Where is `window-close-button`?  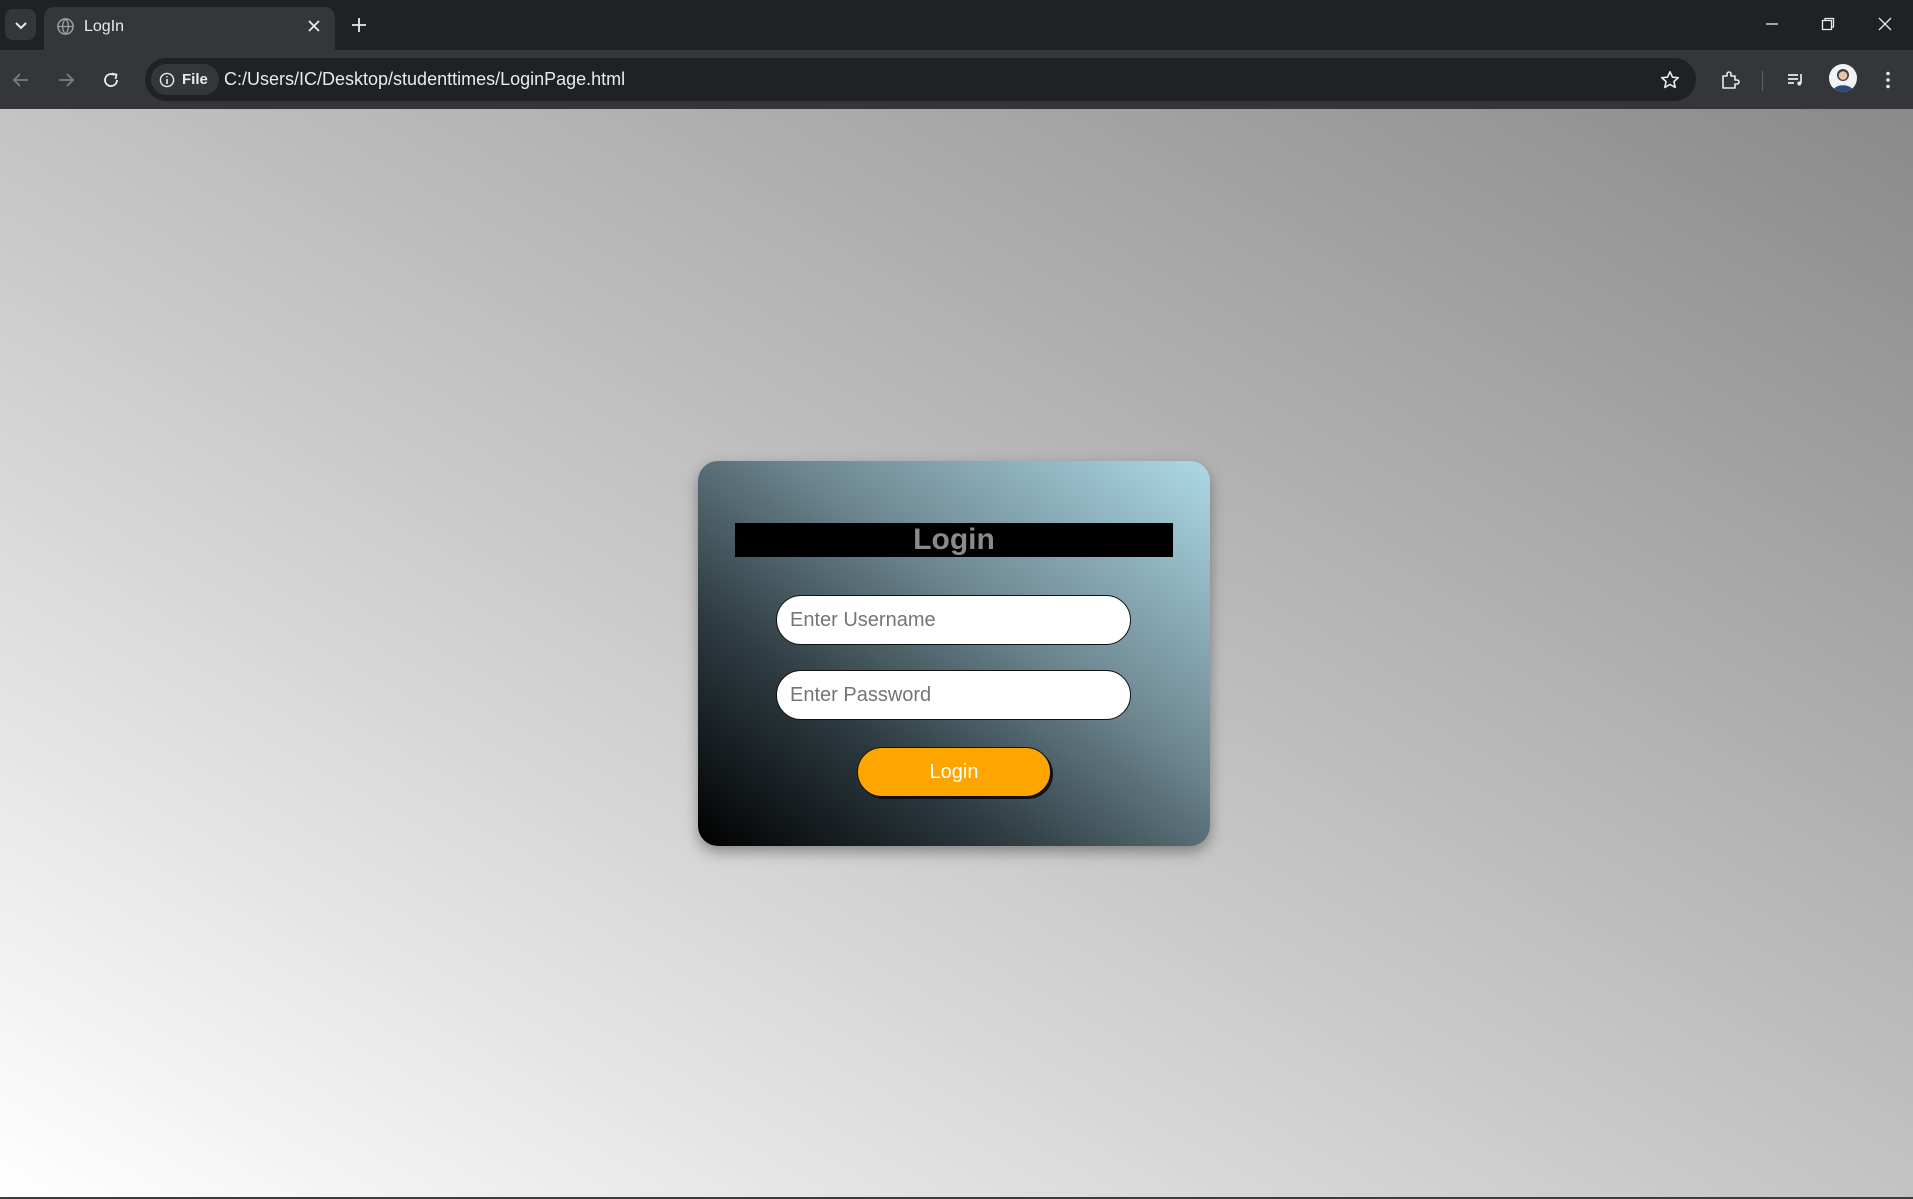 window-close-button is located at coordinates (1885, 24).